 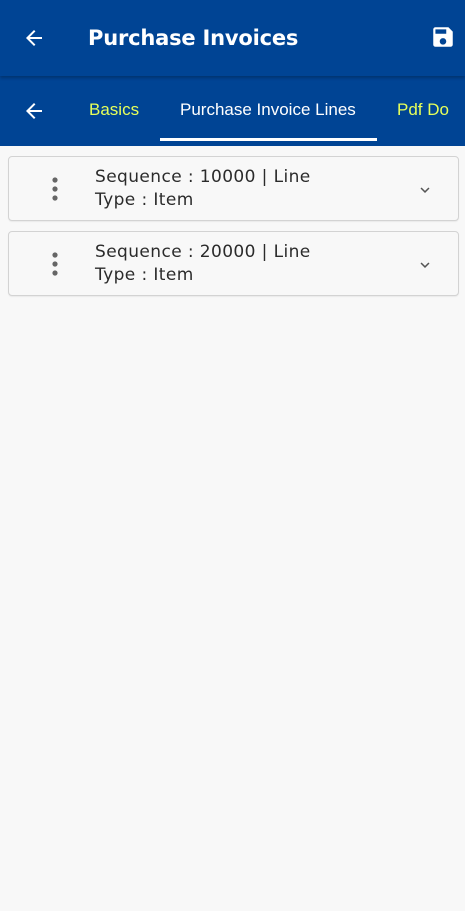 I want to click on invoice-line-card: Sequence : 10000 | Line Type : Item, so click(x=233, y=188).